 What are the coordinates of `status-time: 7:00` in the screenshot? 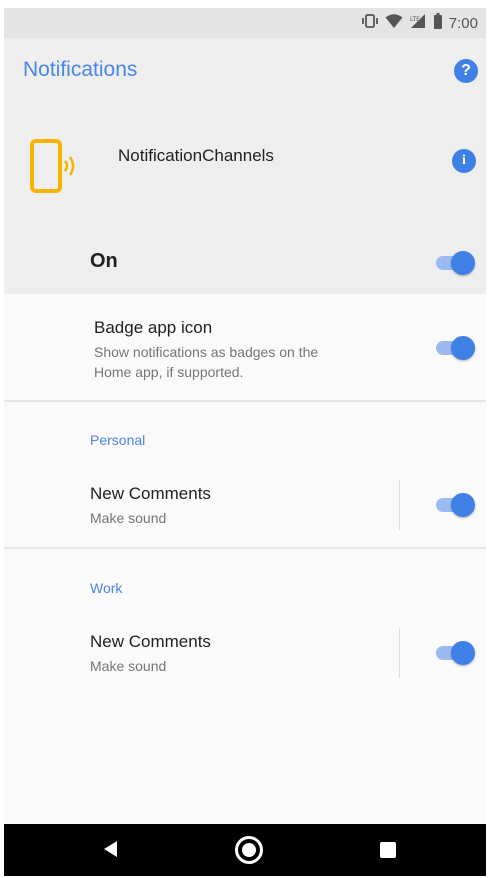 It's located at (463, 23).